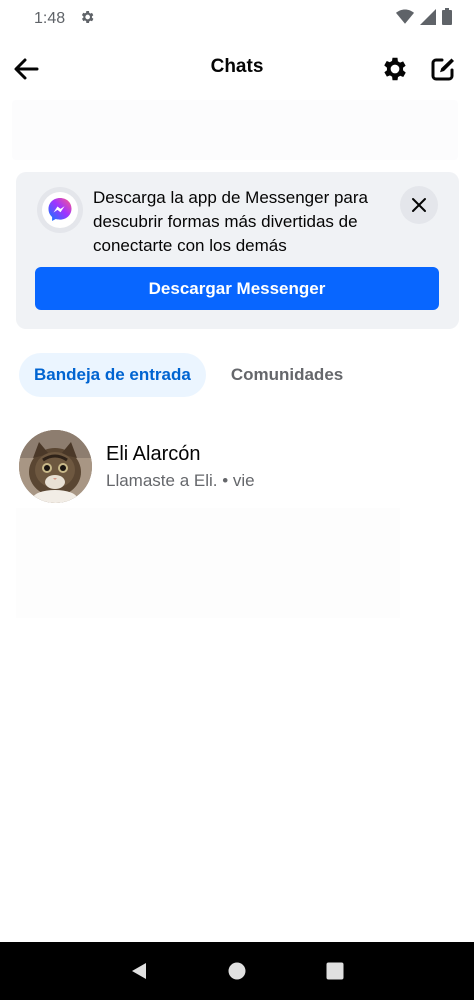 Image resolution: width=474 pixels, height=1000 pixels. I want to click on recents-square-icon, so click(335, 971).